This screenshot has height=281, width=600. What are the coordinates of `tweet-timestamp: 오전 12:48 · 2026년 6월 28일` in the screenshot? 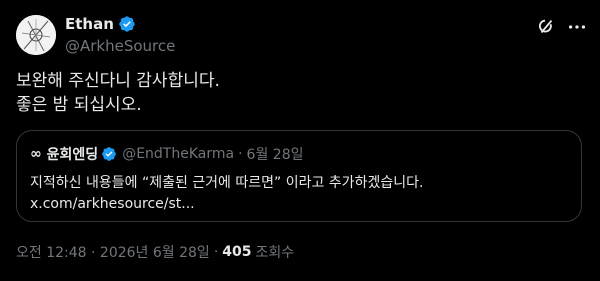 It's located at (113, 252).